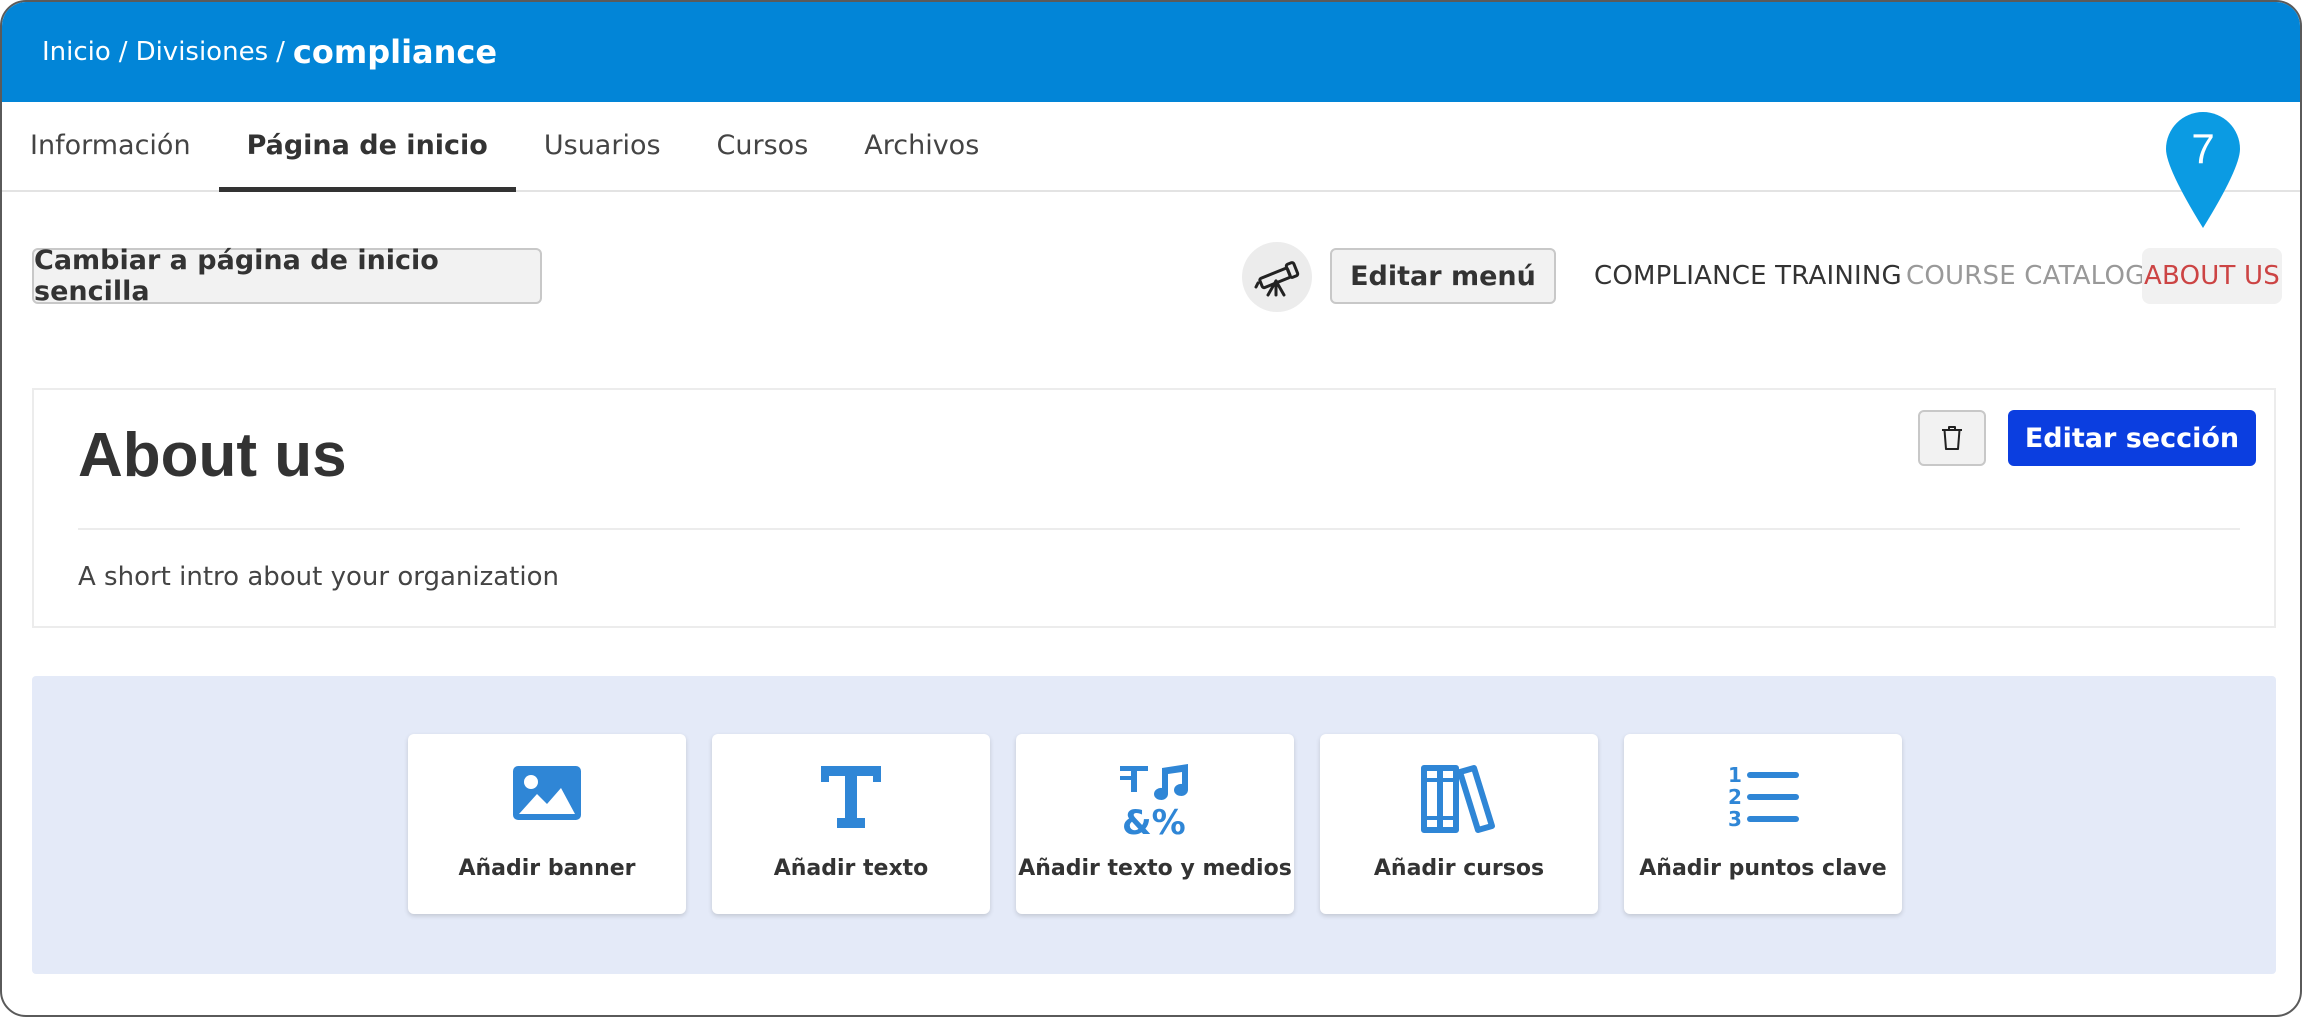  I want to click on preview-button, so click(1277, 277).